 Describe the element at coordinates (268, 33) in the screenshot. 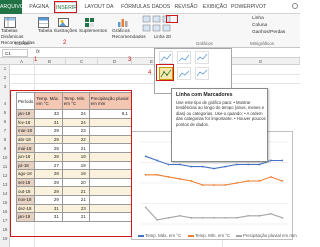

I see `sparkline-winloss: Ganhos/Perdas` at that location.